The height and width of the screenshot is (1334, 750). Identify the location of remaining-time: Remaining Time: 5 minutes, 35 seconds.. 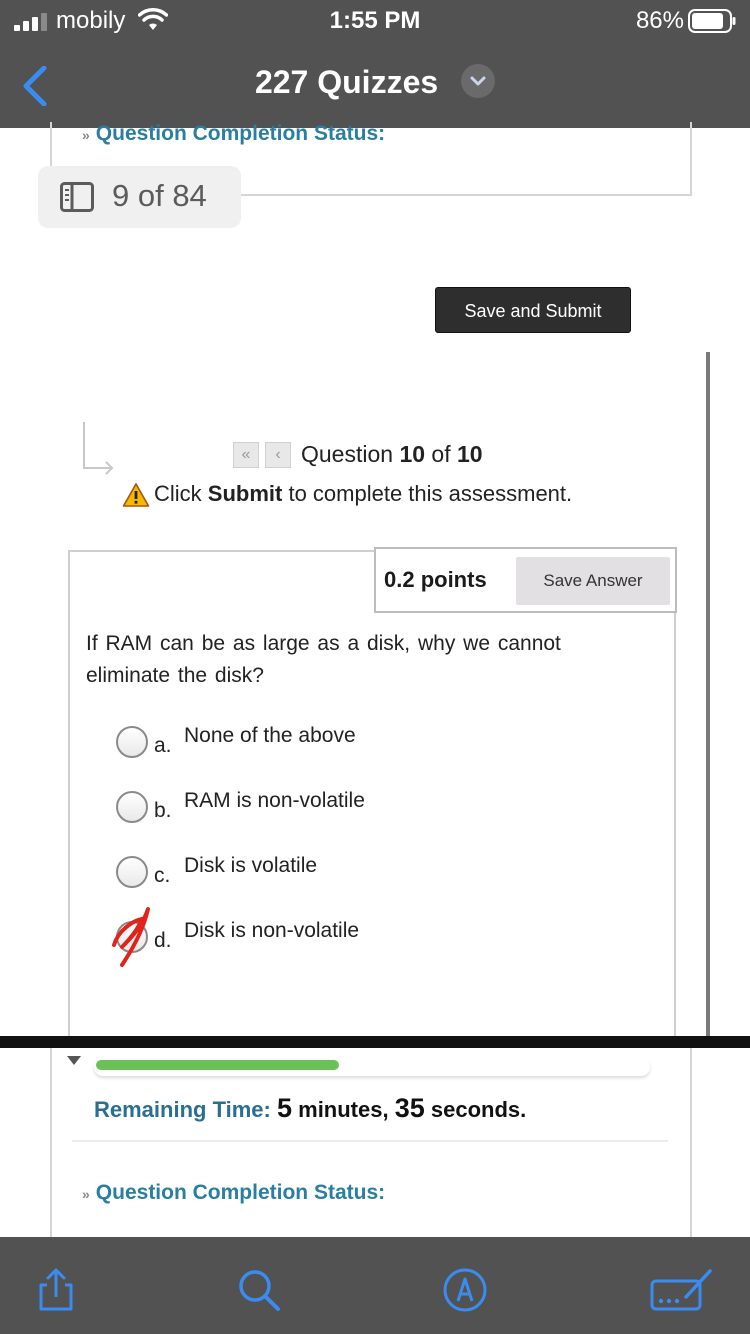
(310, 1108).